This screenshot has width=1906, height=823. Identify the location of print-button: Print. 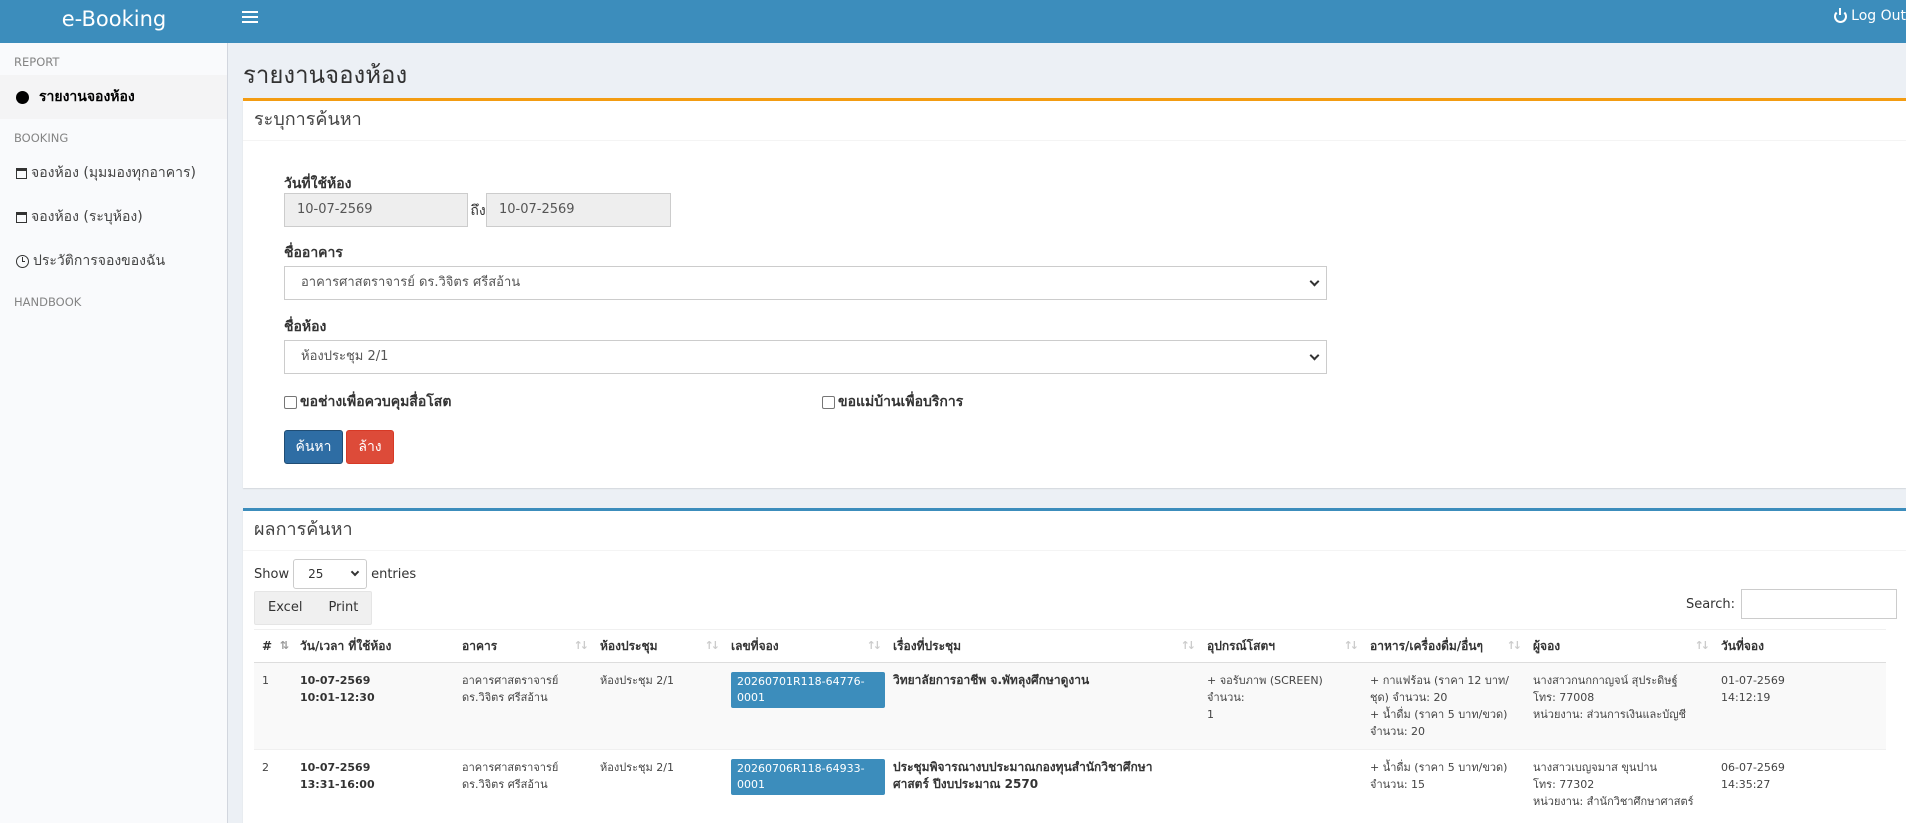
(343, 608).